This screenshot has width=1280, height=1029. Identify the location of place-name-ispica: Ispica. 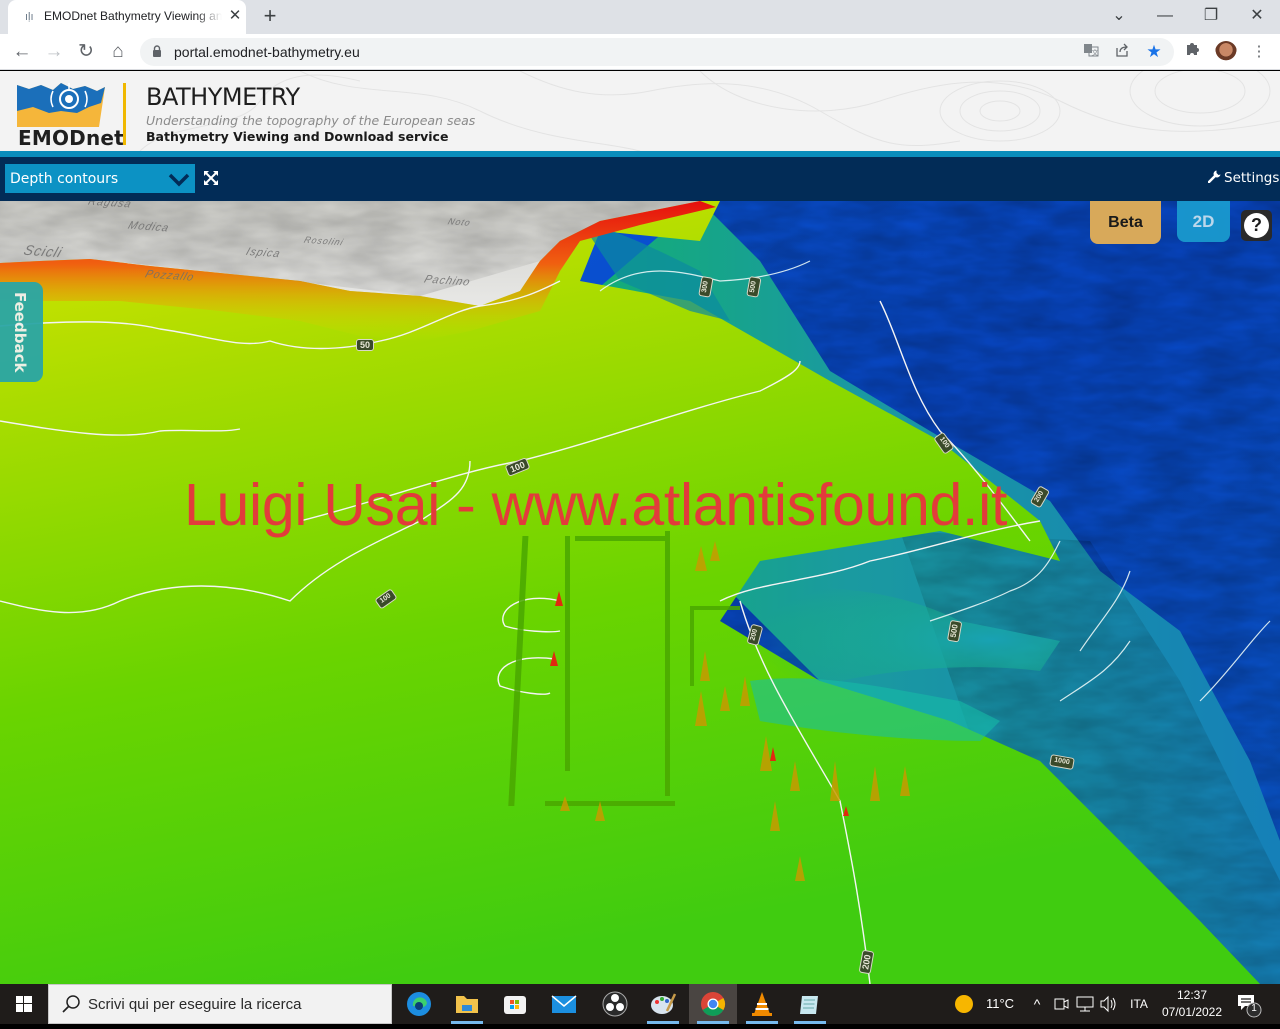
(263, 253).